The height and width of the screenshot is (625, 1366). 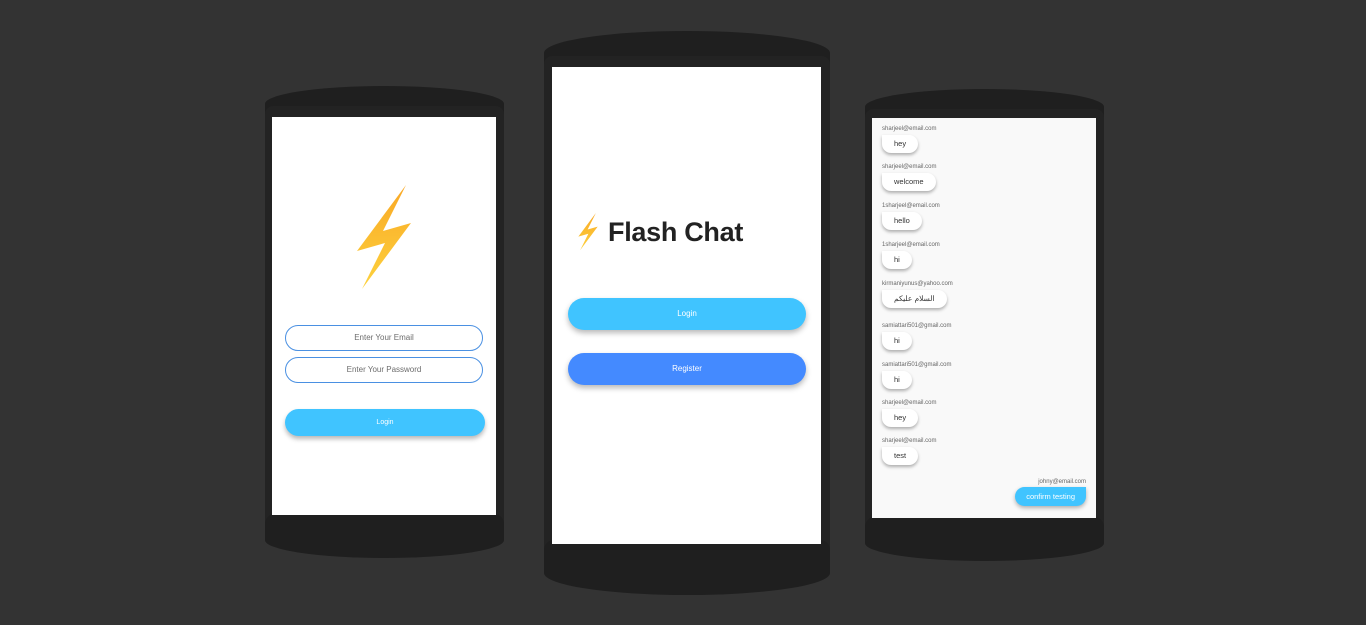 I want to click on message-bubble: hello, so click(x=902, y=221).